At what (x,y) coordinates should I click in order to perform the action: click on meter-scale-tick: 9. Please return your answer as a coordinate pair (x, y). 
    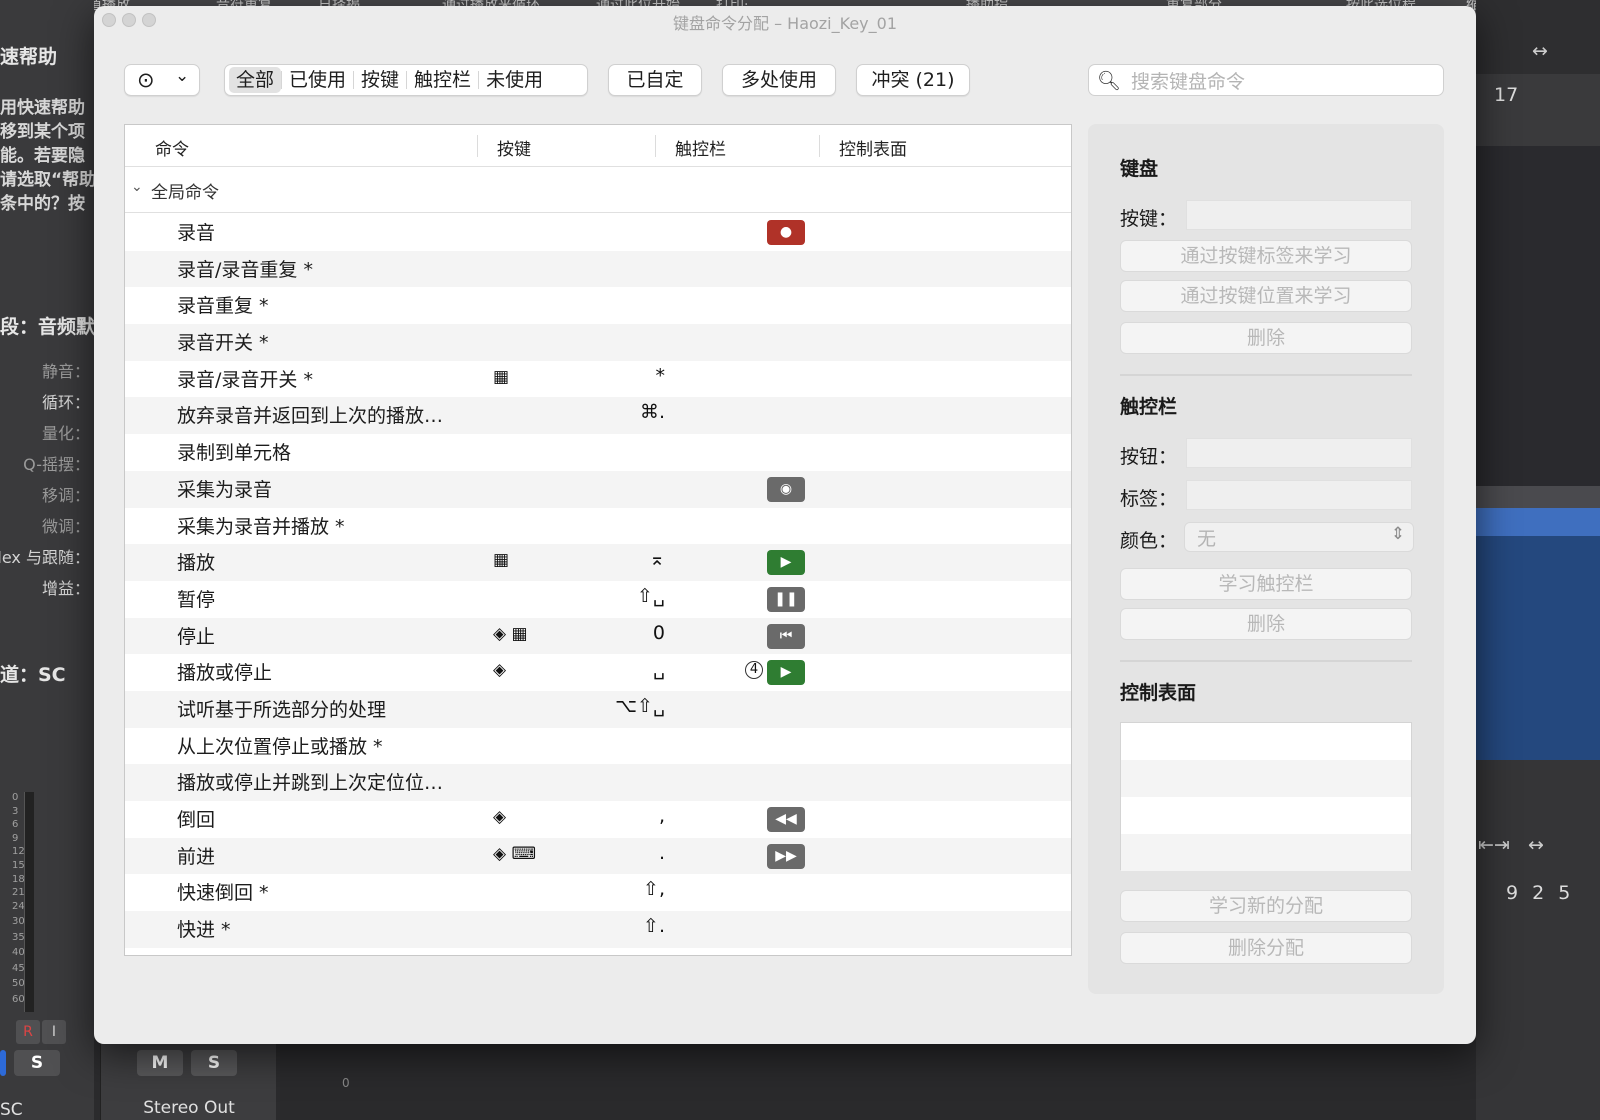
    Looking at the image, I should click on (15, 838).